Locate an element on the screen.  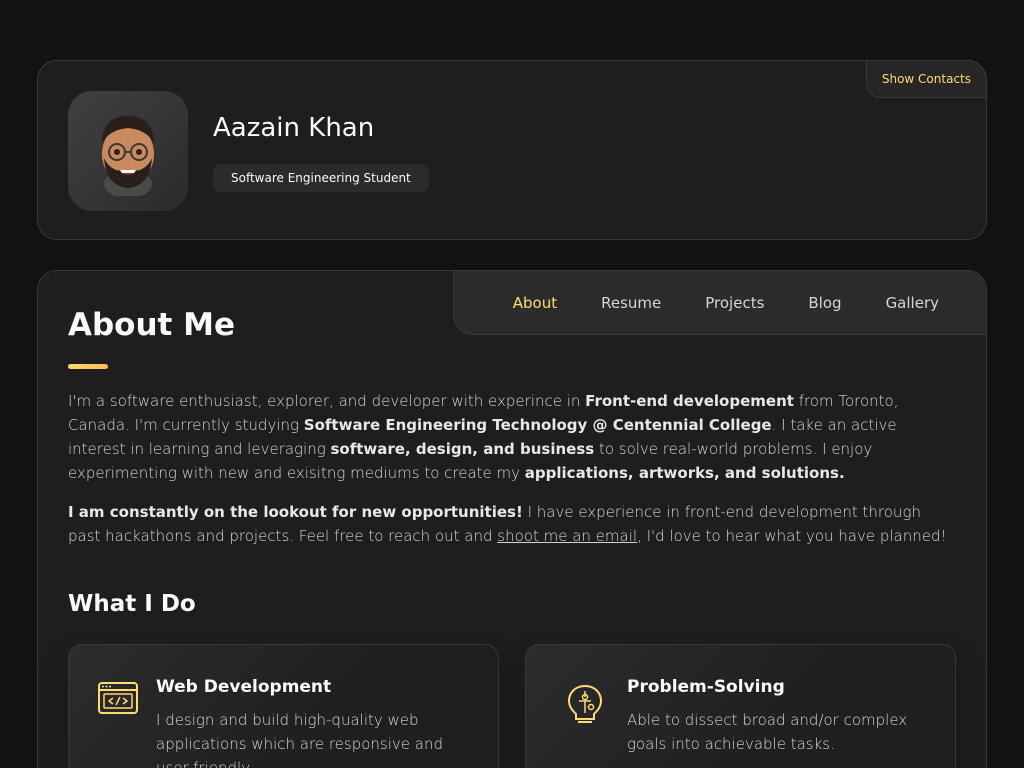
nav-link-blog: Blog is located at coordinates (824, 303).